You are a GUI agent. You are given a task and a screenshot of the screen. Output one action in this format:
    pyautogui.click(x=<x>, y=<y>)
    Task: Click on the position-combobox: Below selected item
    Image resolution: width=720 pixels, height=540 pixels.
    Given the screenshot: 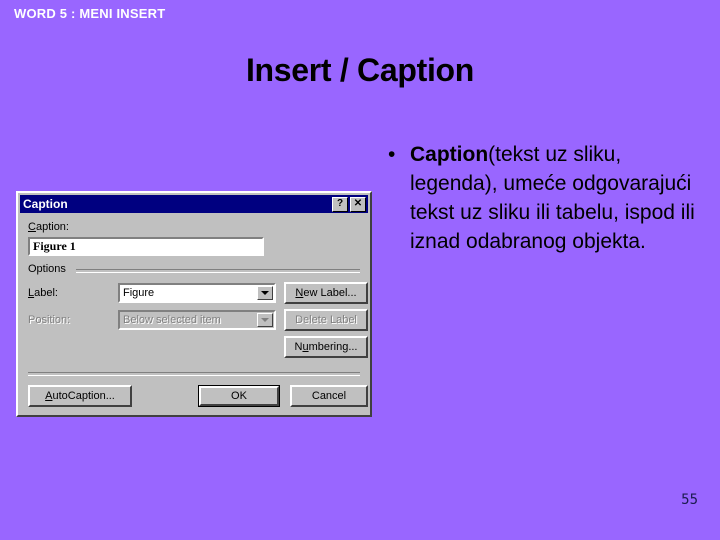 What is the action you would take?
    pyautogui.click(x=197, y=320)
    